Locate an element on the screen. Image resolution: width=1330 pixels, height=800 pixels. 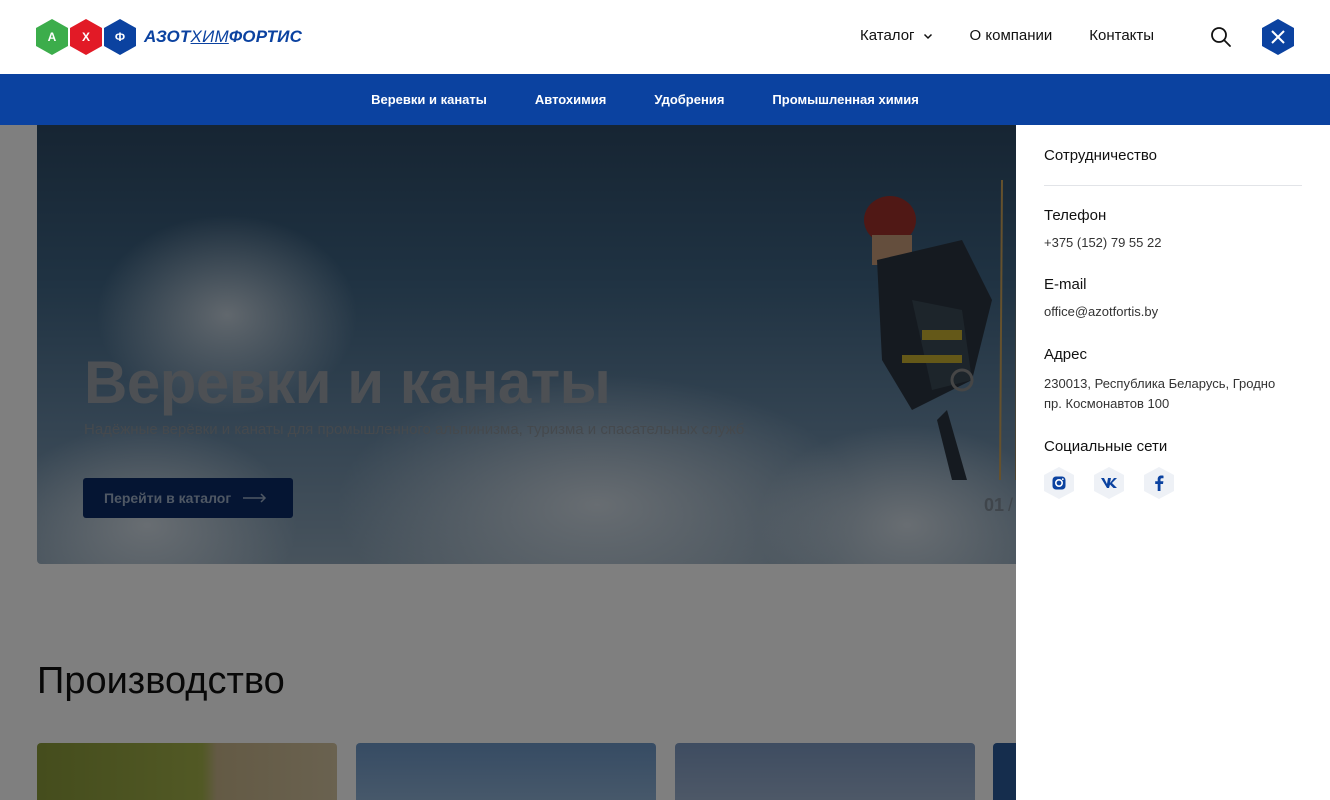
logo-text-part1: АЗОТ is located at coordinates (167, 36).